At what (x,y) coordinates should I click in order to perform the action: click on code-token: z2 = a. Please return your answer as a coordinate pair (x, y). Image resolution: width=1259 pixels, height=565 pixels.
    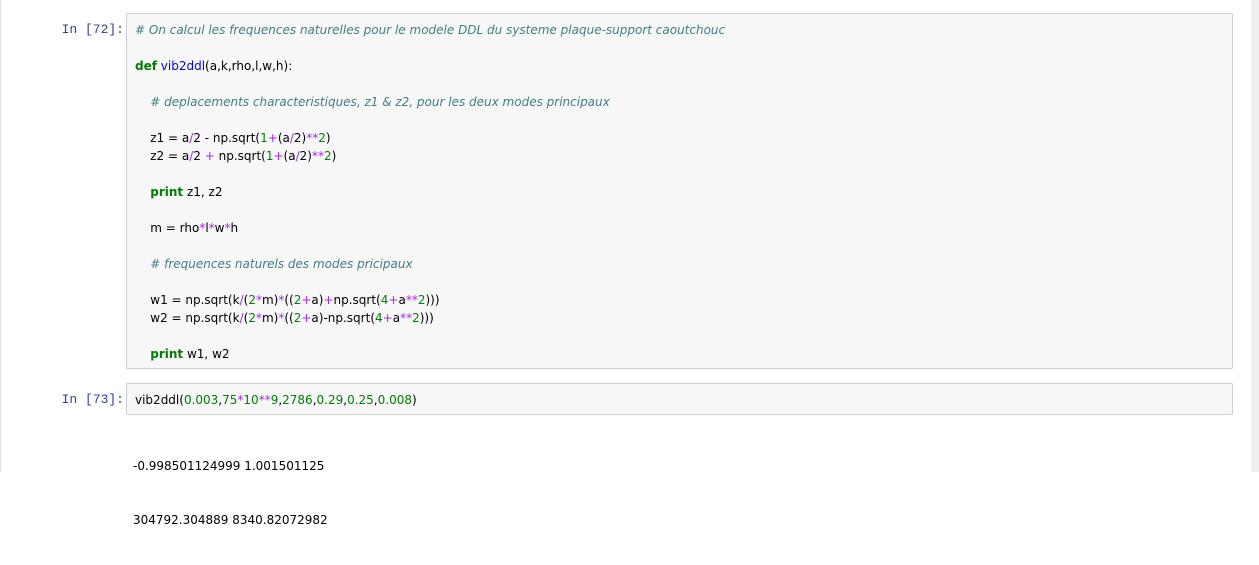
    Looking at the image, I should click on (162, 156).